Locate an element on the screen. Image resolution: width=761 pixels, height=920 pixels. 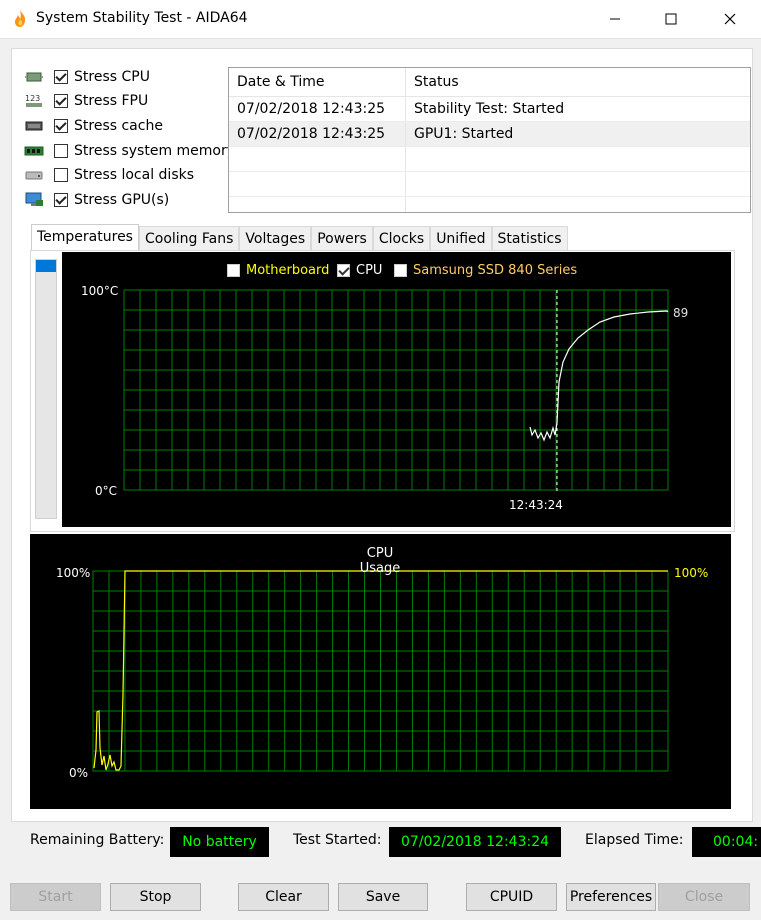
minimize-button is located at coordinates (615, 19).